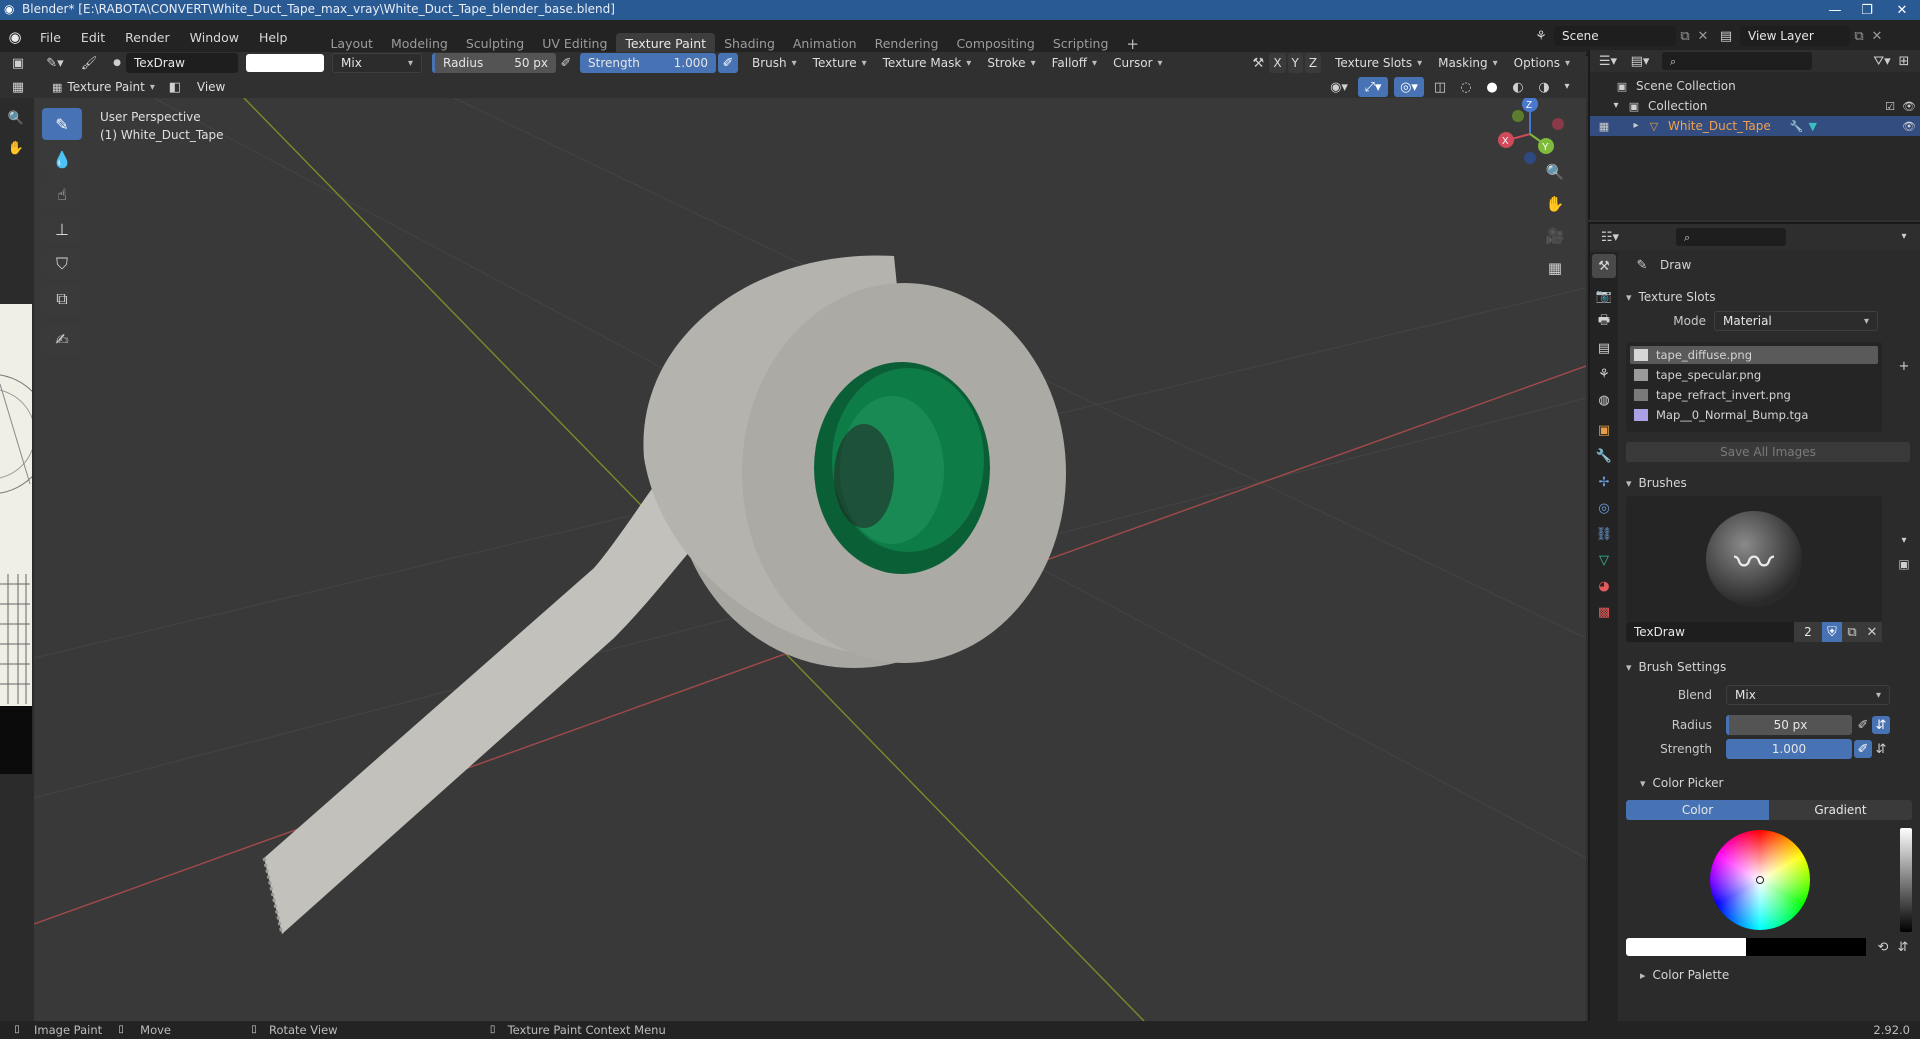  Describe the element at coordinates (1754, 559) in the screenshot. I see `brush-preview: 〰` at that location.